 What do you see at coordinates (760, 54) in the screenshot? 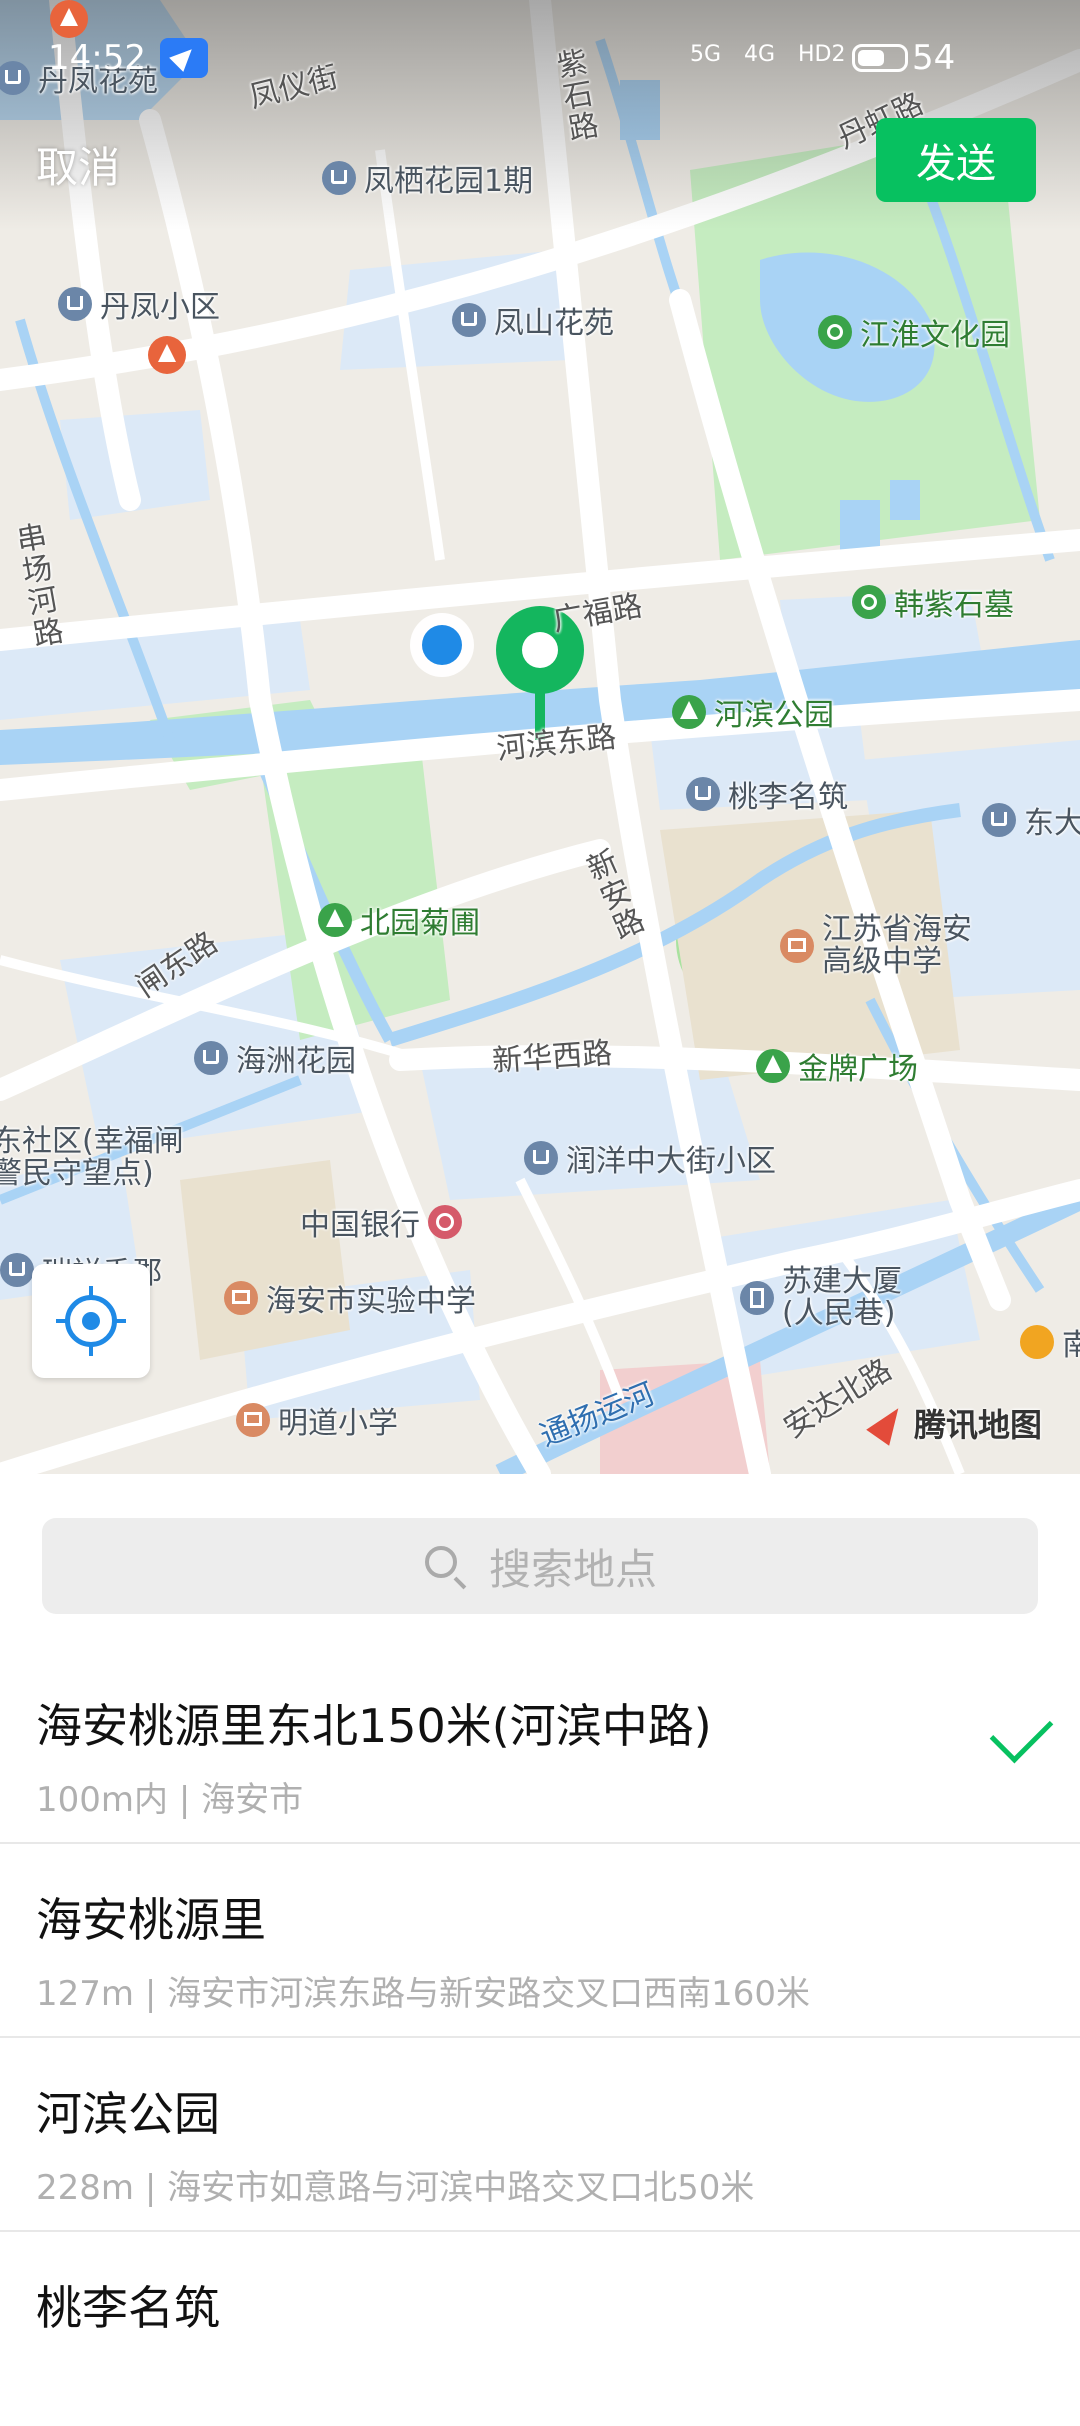
I see `signal-4g-icon: 4G` at bounding box center [760, 54].